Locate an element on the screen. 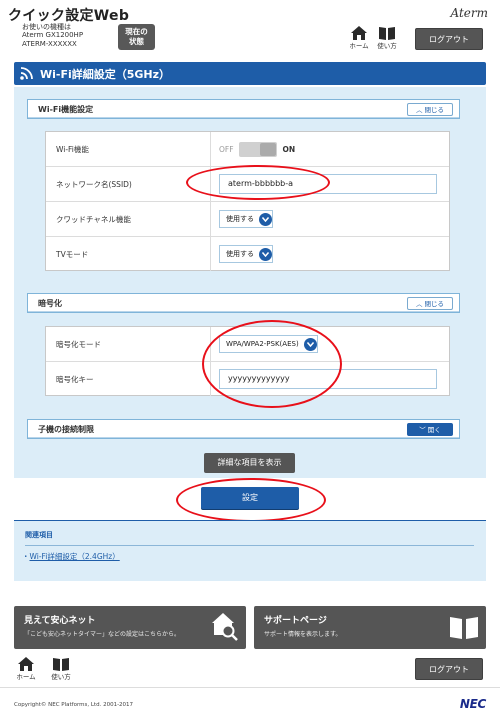 The width and height of the screenshot is (500, 726). device-model: Aterm GX1200HP is located at coordinates (53, 35).